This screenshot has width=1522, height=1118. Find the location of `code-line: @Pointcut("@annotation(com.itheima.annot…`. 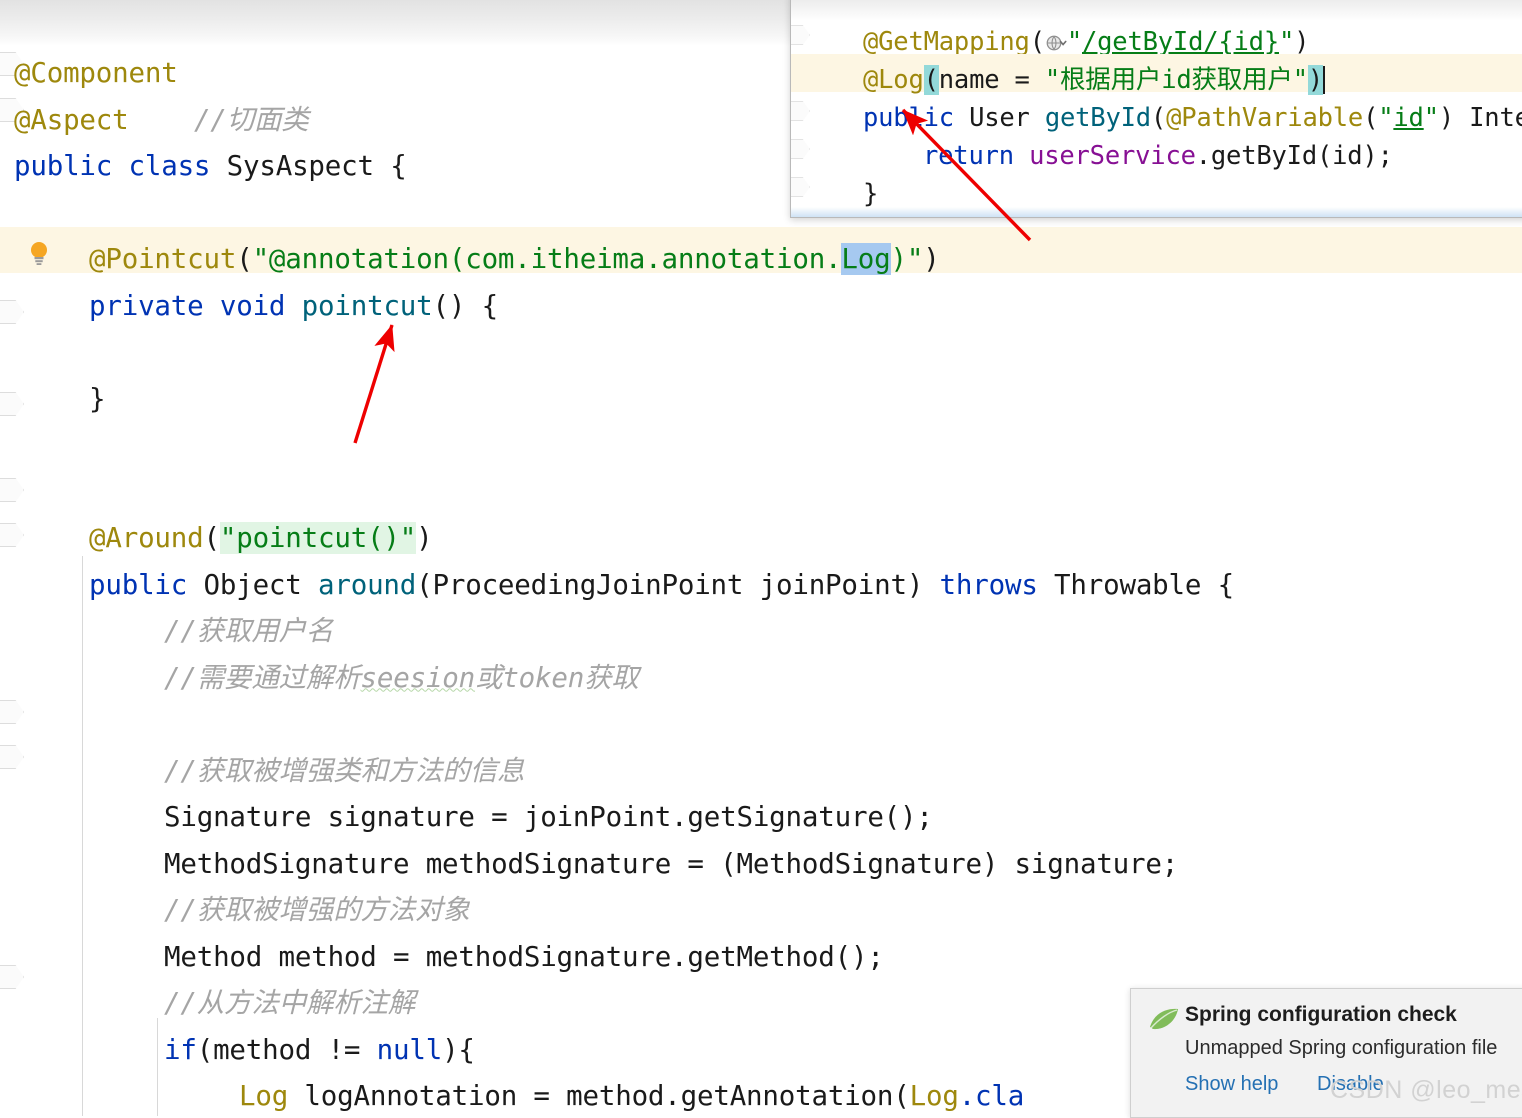

code-line: @Pointcut("@annotation(com.itheima.annot… is located at coordinates (514, 259).